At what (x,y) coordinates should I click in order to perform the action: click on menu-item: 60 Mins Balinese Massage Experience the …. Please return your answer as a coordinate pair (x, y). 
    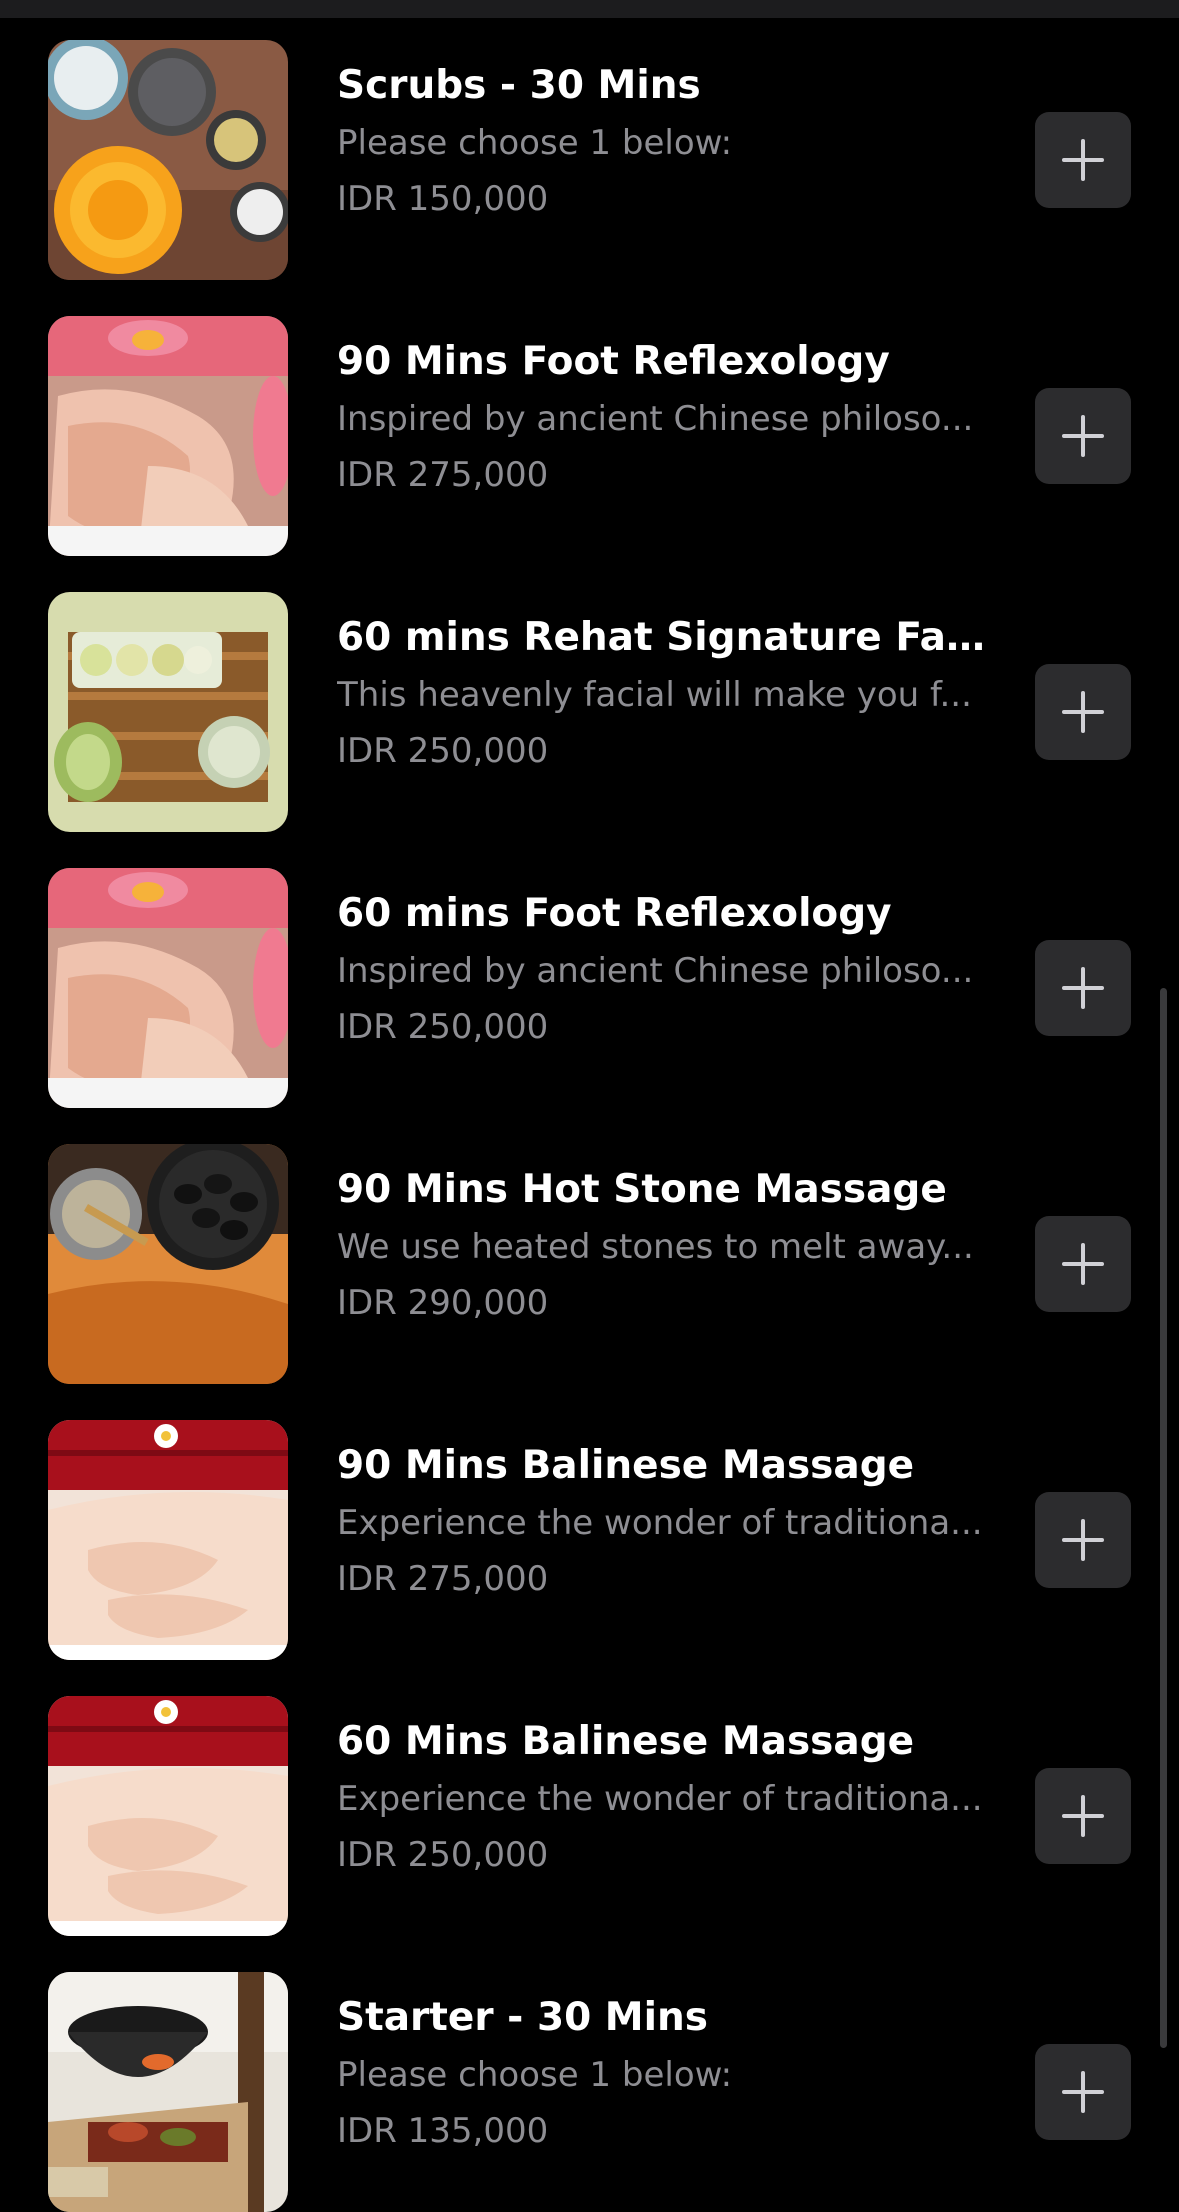
    Looking at the image, I should click on (589, 1796).